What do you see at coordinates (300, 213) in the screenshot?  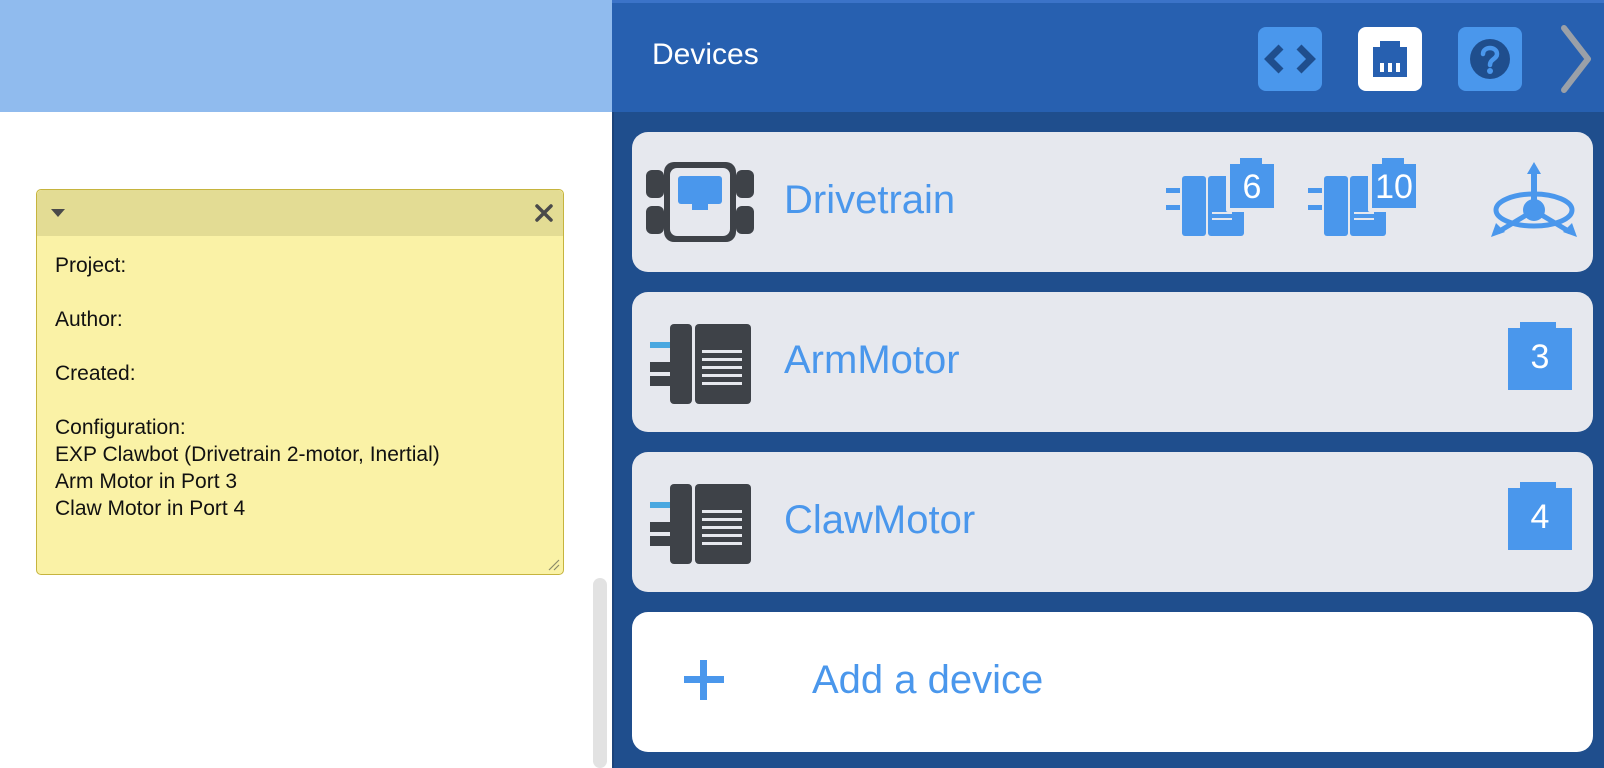 I see `note-header` at bounding box center [300, 213].